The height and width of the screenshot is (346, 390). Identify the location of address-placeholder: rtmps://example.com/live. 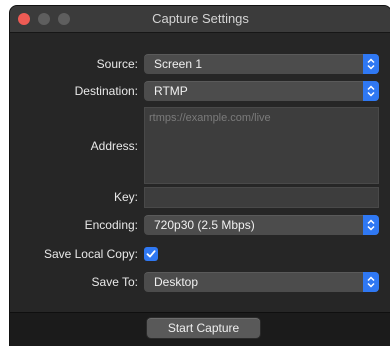
(210, 118).